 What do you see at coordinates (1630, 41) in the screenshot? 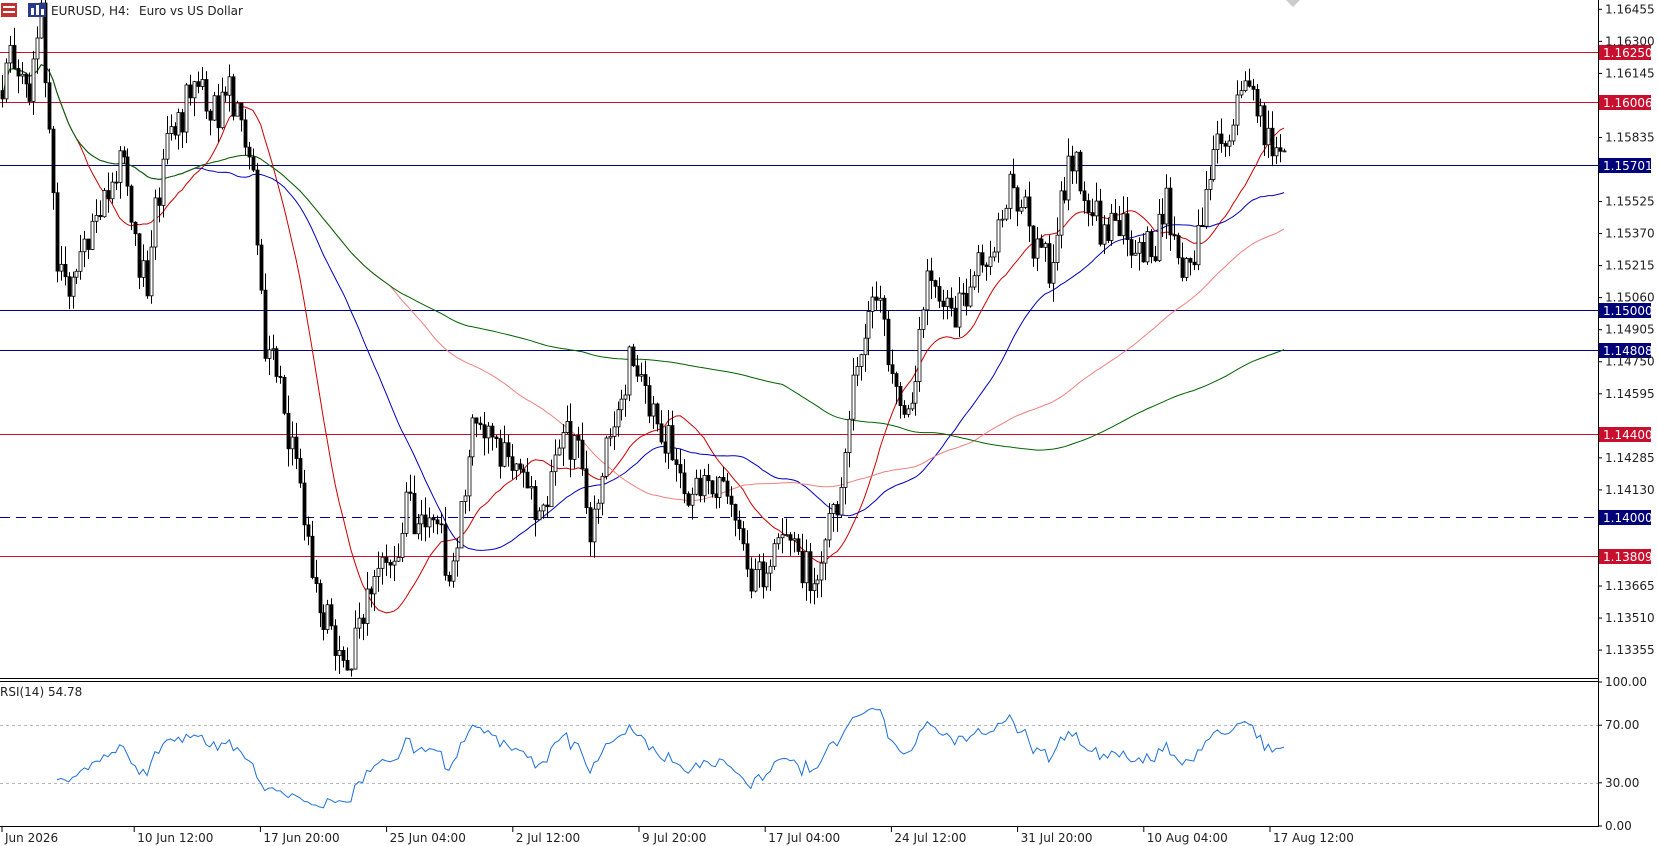
I see `price-tick-label-1: 1.16300` at bounding box center [1630, 41].